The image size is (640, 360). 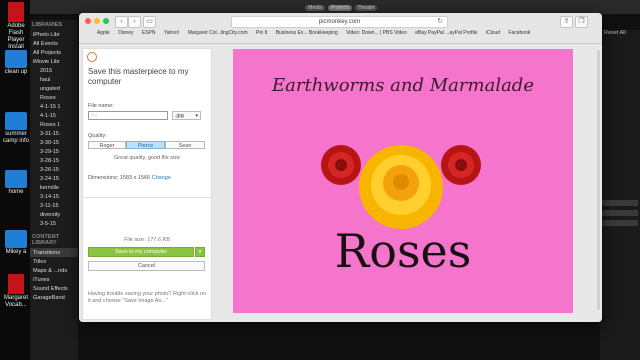 What do you see at coordinates (54, 223) in the screenshot?
I see `event-item: 3-5-15` at bounding box center [54, 223].